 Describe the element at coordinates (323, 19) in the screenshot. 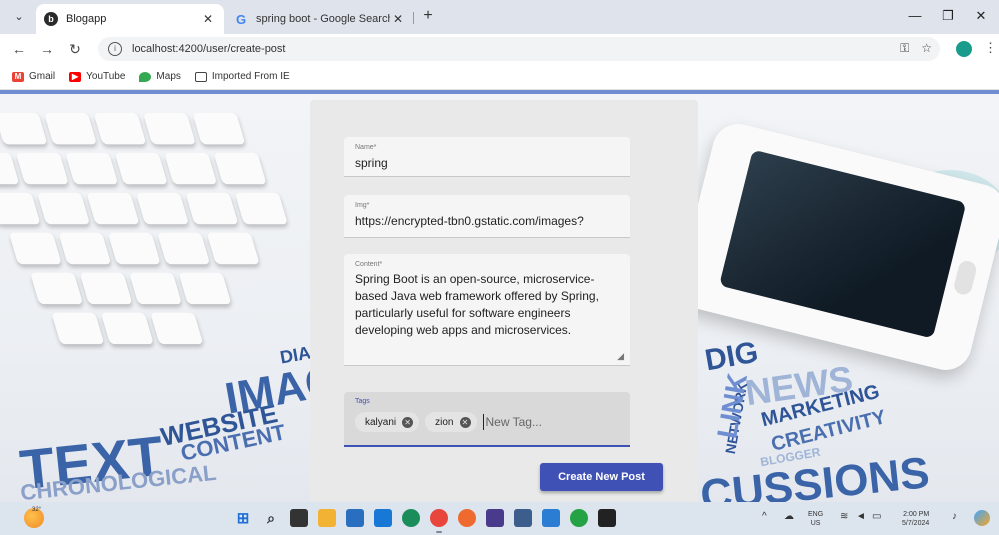

I see `tab-title: spring boot - Google Search` at that location.